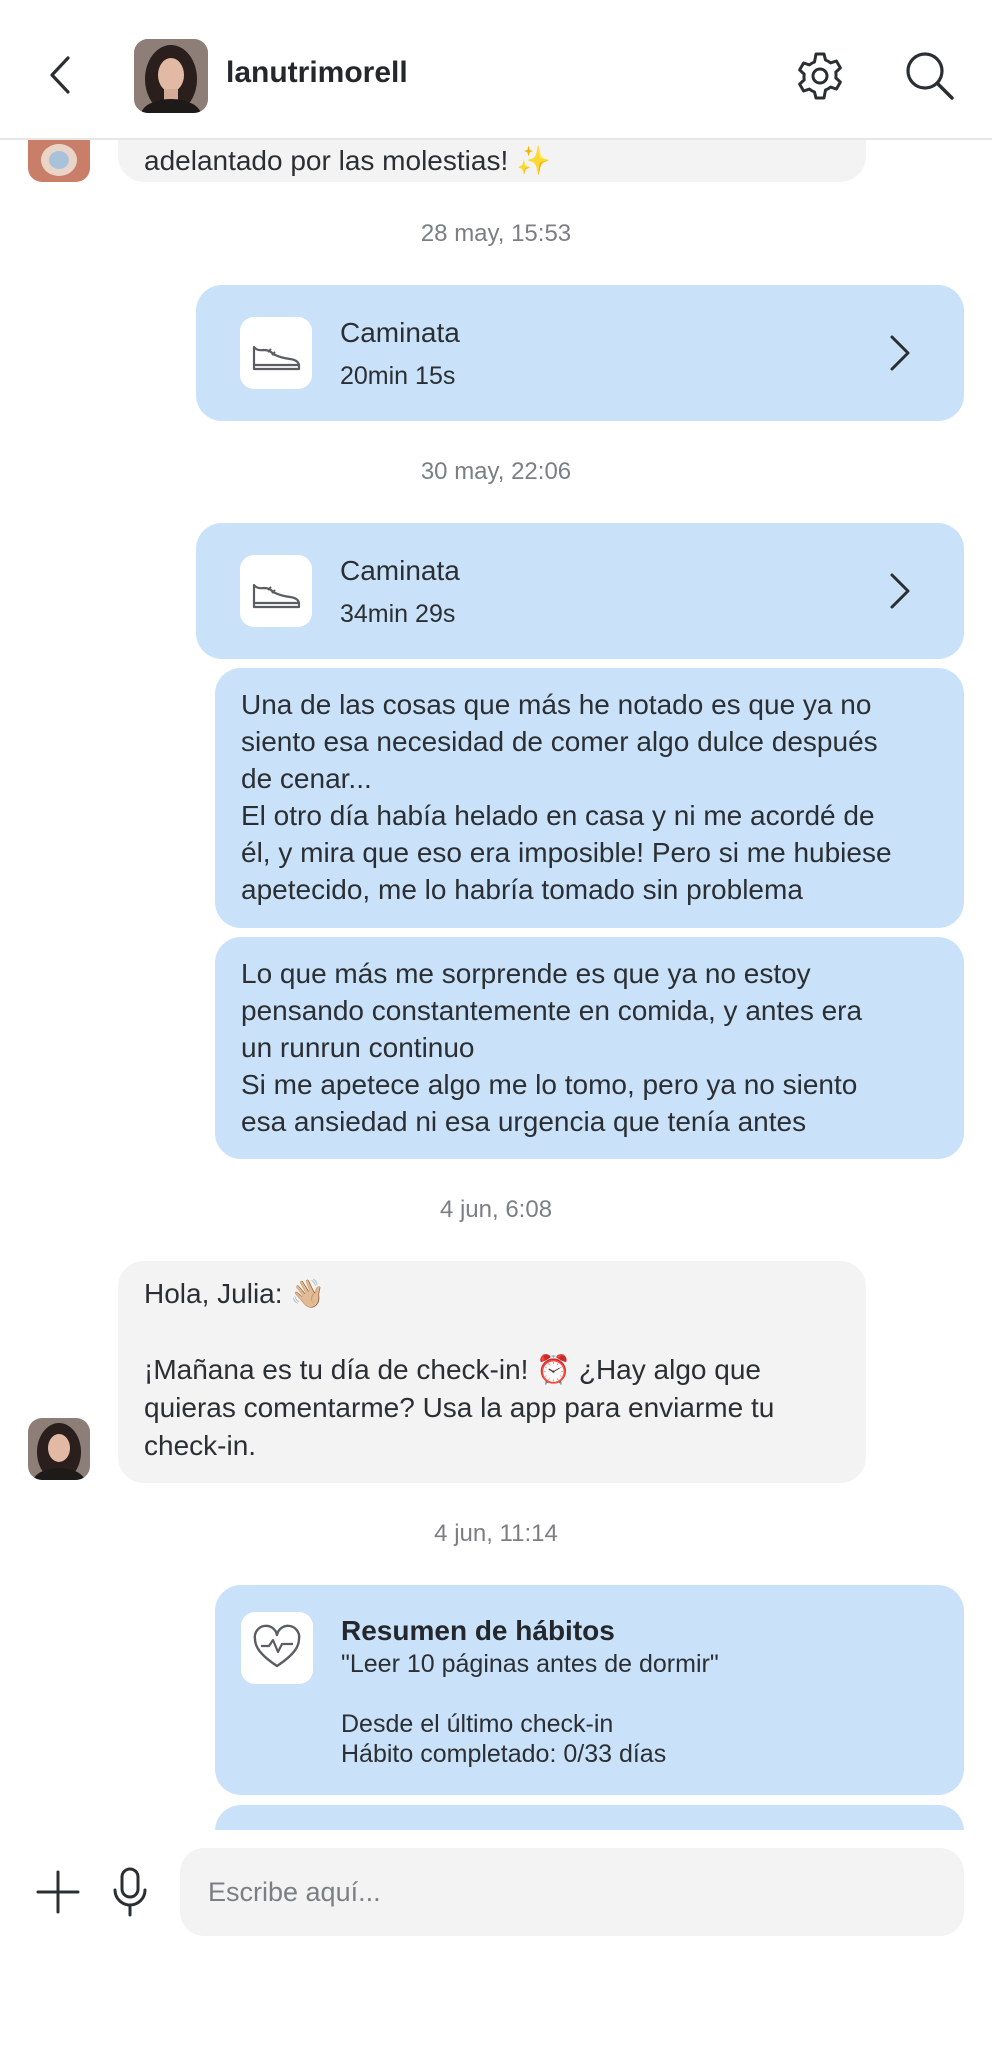  I want to click on voice-note-button, so click(130, 1892).